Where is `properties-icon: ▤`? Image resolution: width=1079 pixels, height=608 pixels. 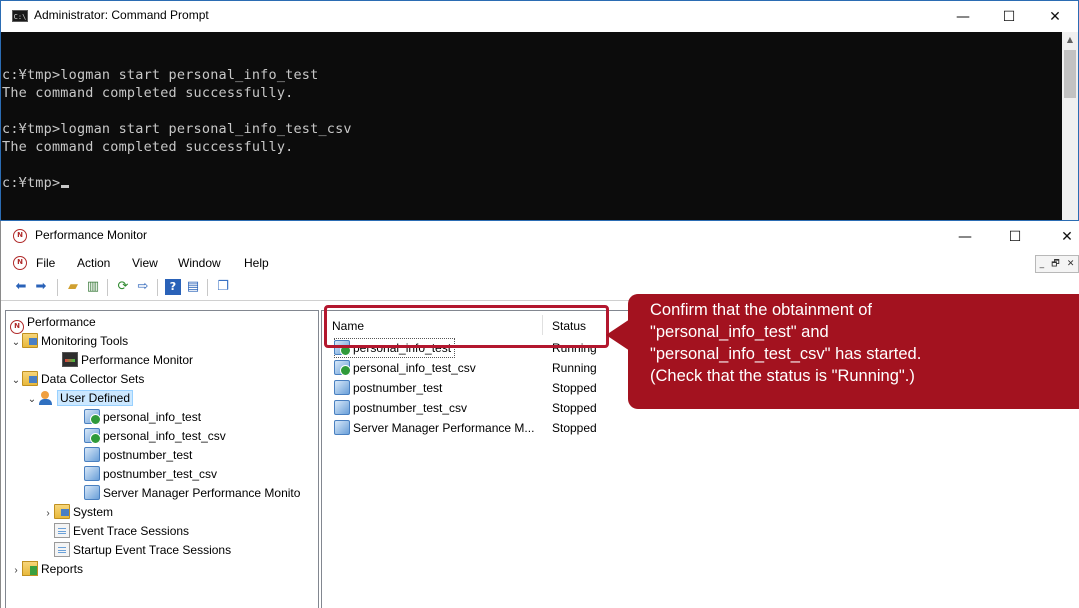 properties-icon: ▤ is located at coordinates (193, 287).